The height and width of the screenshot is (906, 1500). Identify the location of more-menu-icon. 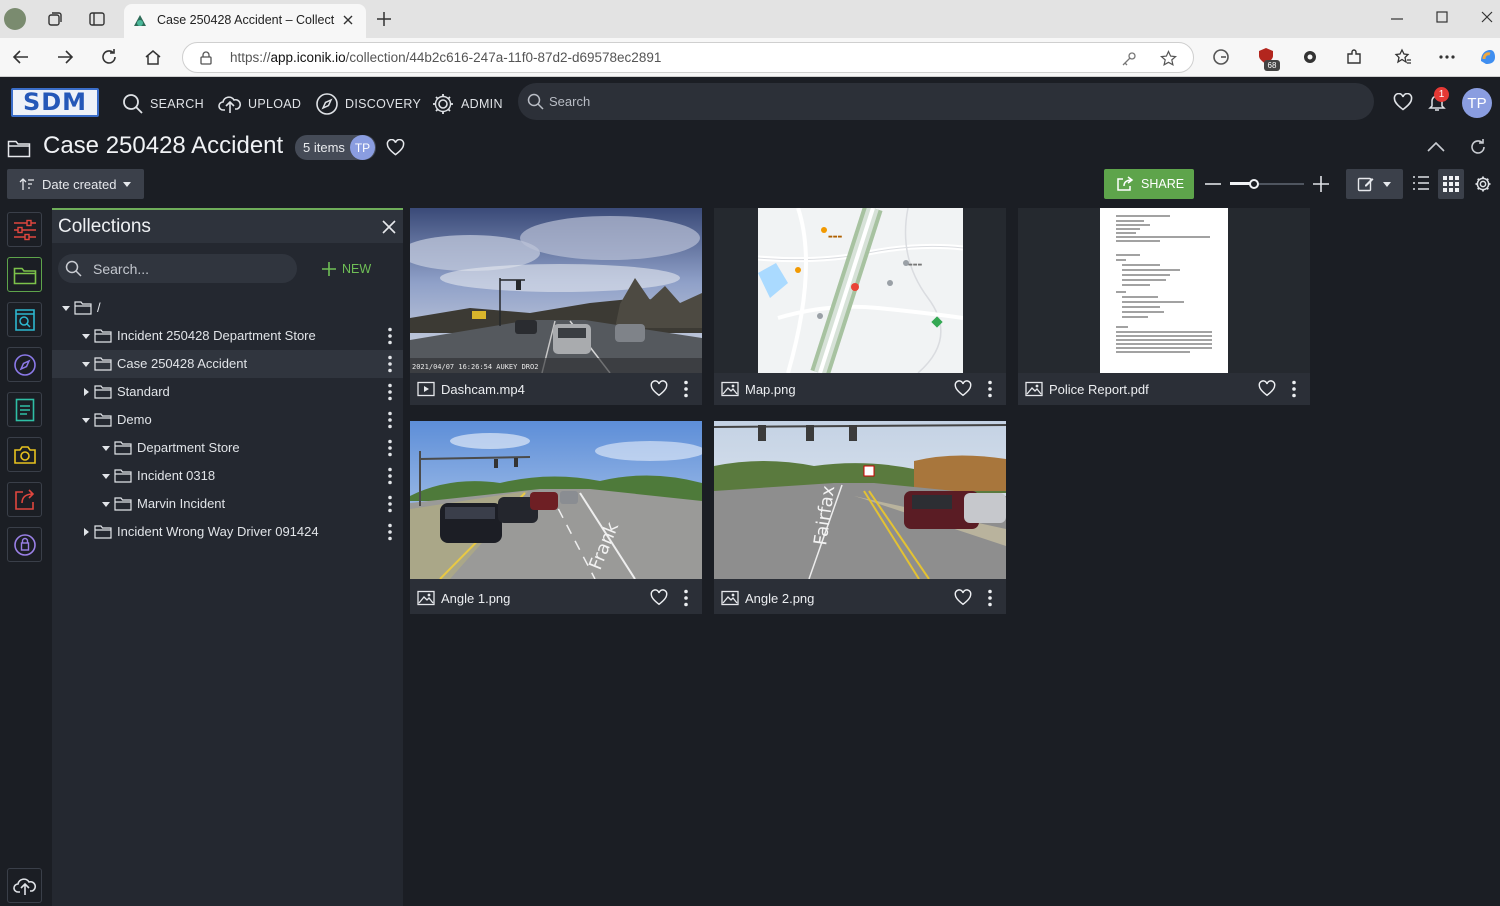
(1447, 57).